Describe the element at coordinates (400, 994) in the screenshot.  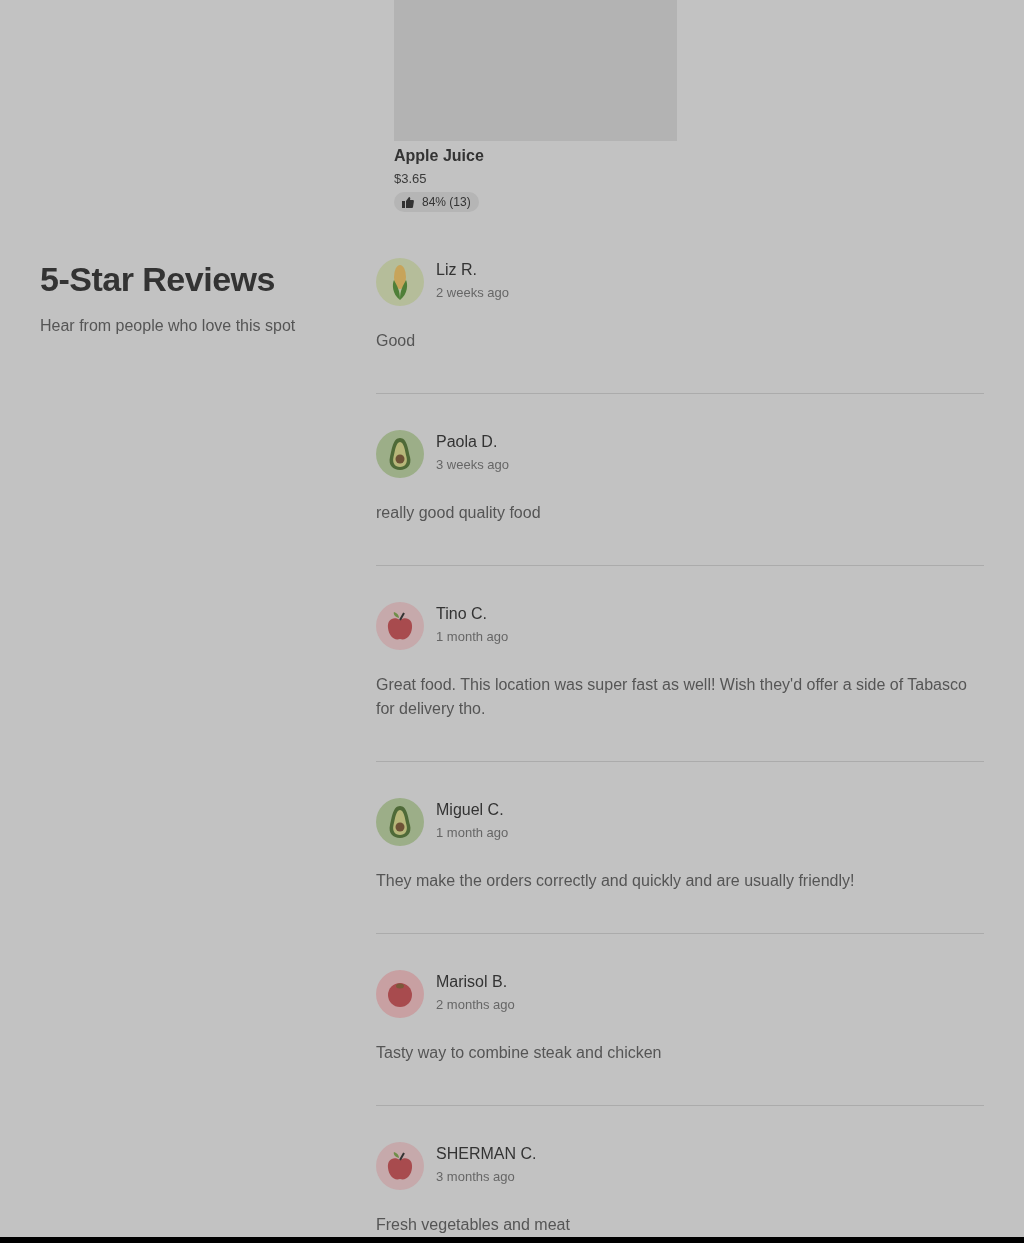
I see `tomato-icon` at that location.